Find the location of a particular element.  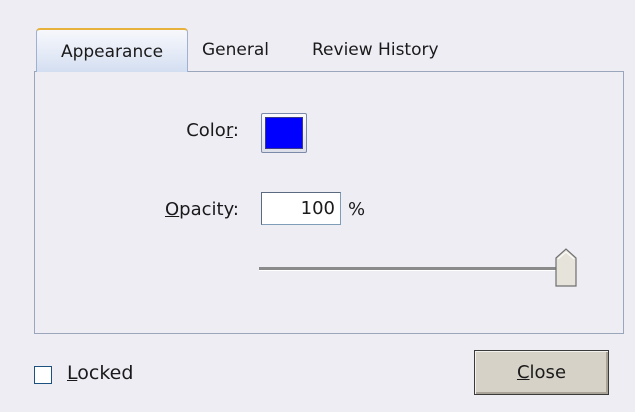

opacity-slider-track is located at coordinates (415, 269).